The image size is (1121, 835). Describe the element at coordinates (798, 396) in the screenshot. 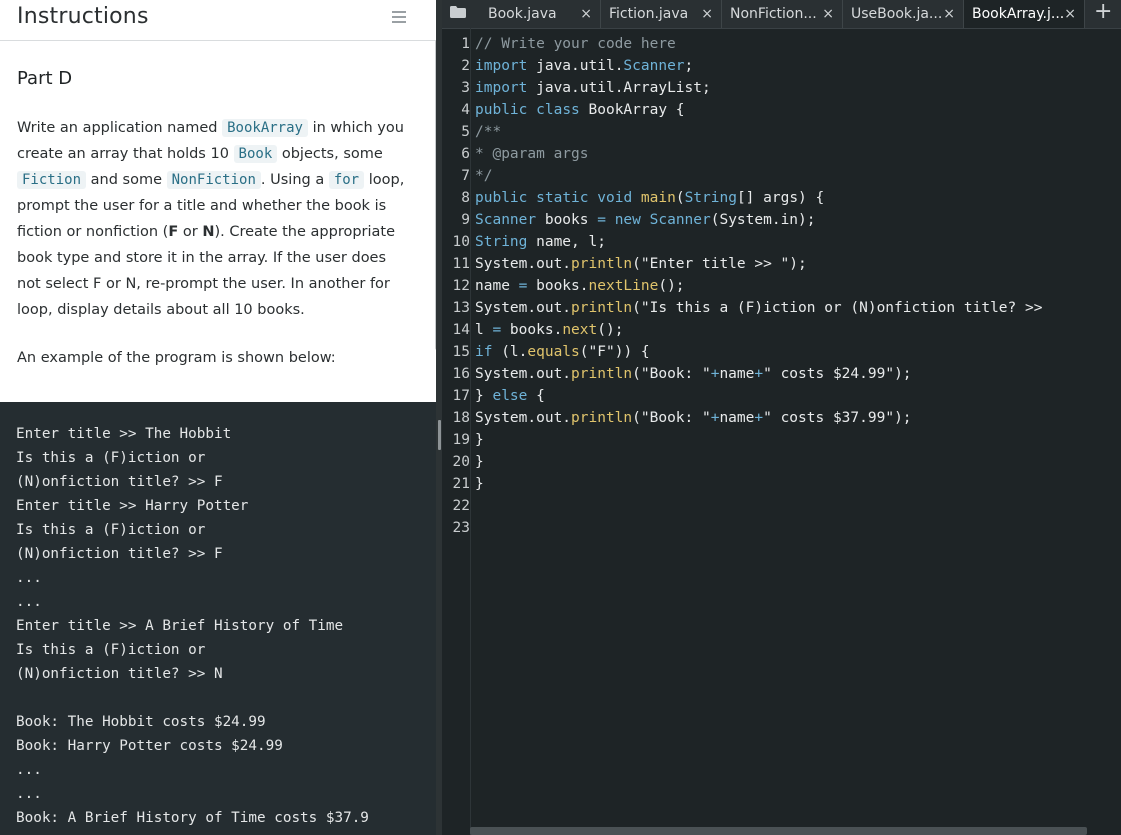

I see `code-line: } else {` at that location.